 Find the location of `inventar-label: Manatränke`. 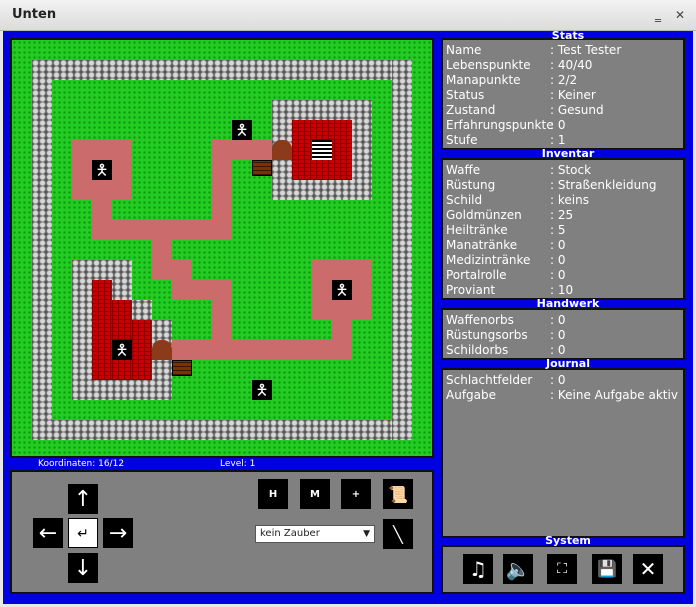

inventar-label: Manatränke is located at coordinates (482, 245).